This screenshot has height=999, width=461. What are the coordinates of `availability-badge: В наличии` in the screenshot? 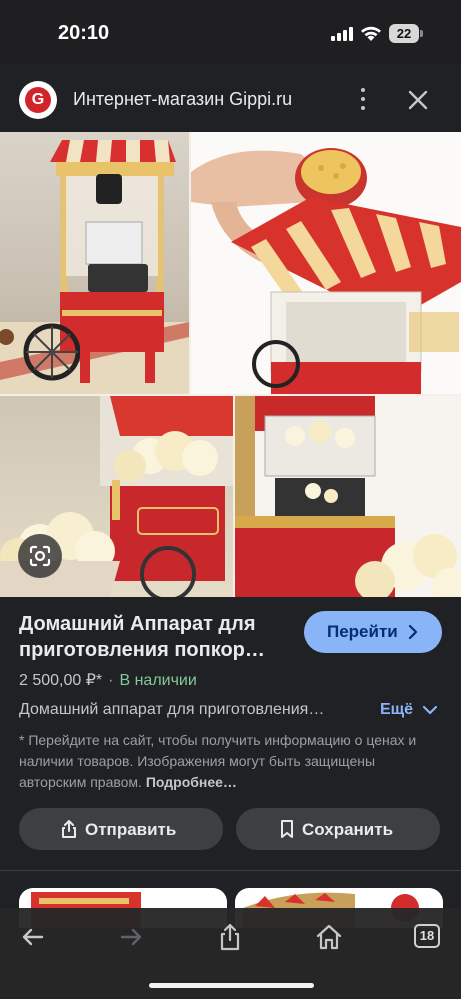 It's located at (158, 680).